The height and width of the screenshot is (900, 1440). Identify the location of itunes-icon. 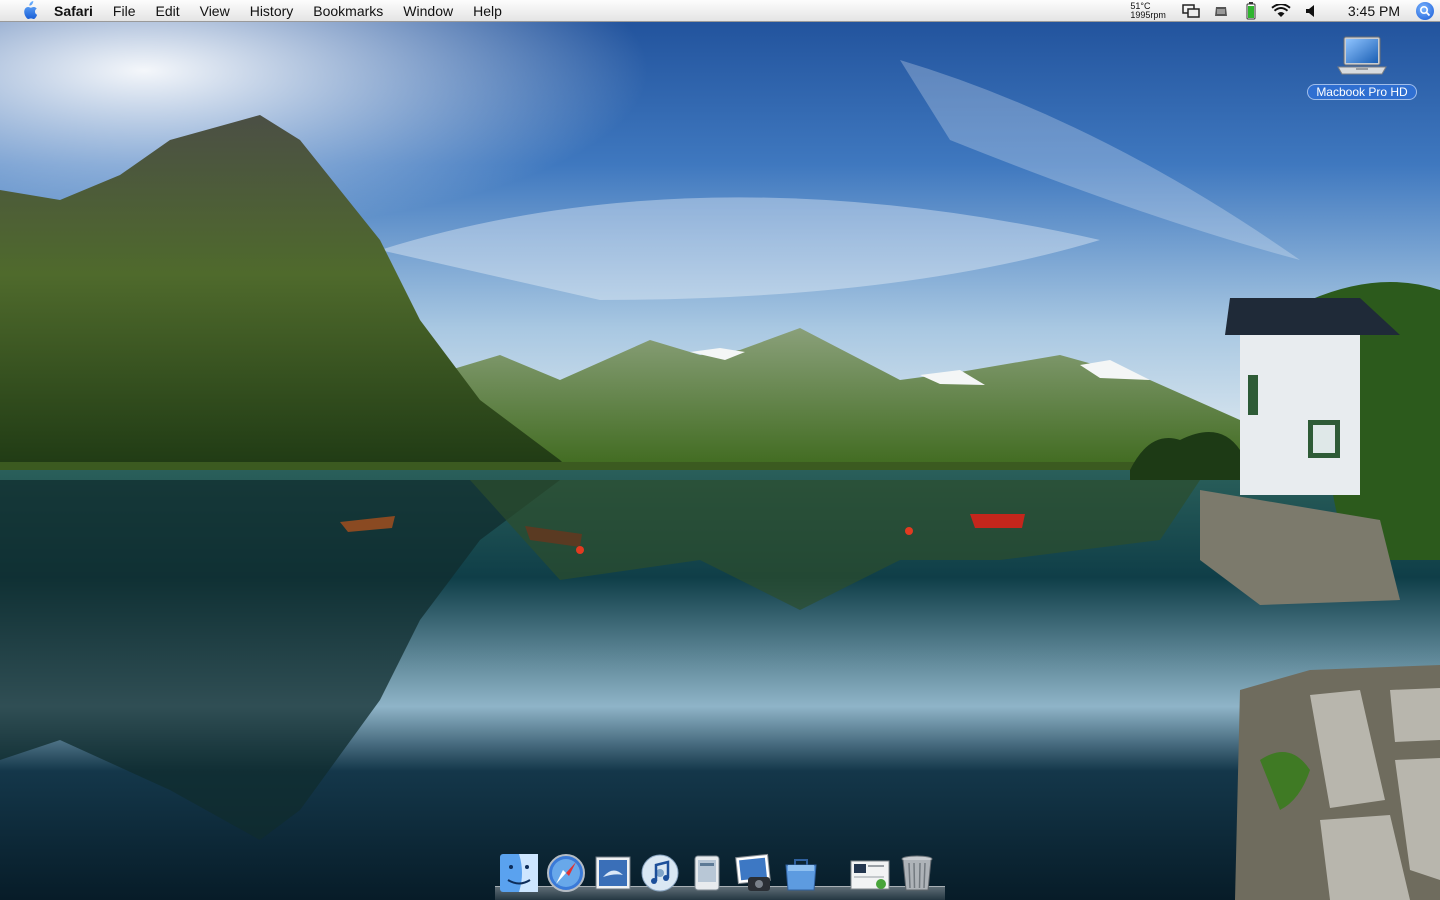
(659, 873).